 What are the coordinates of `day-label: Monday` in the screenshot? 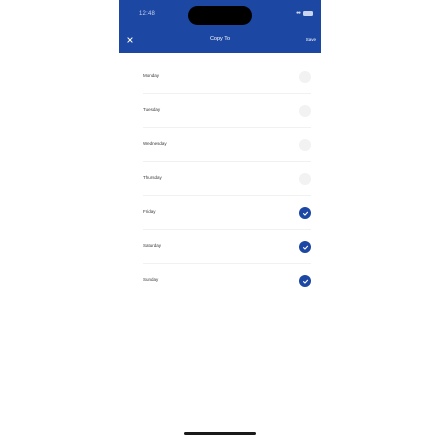 It's located at (151, 75).